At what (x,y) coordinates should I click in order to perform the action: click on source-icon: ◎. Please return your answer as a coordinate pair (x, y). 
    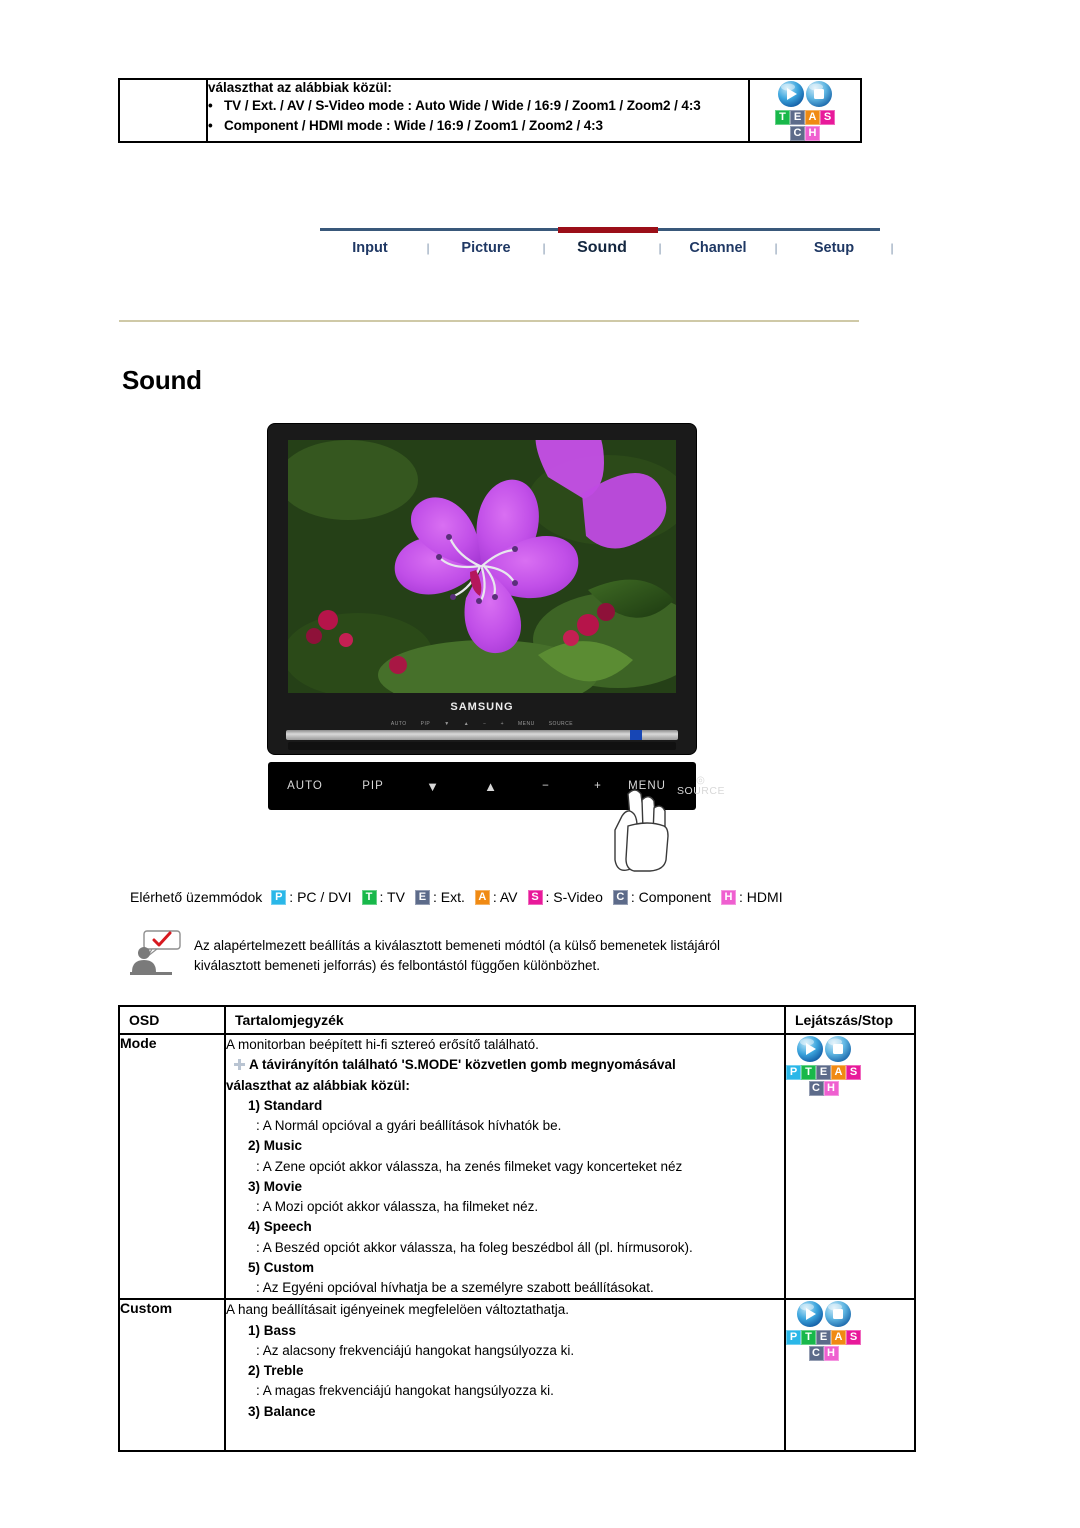
    Looking at the image, I should click on (701, 780).